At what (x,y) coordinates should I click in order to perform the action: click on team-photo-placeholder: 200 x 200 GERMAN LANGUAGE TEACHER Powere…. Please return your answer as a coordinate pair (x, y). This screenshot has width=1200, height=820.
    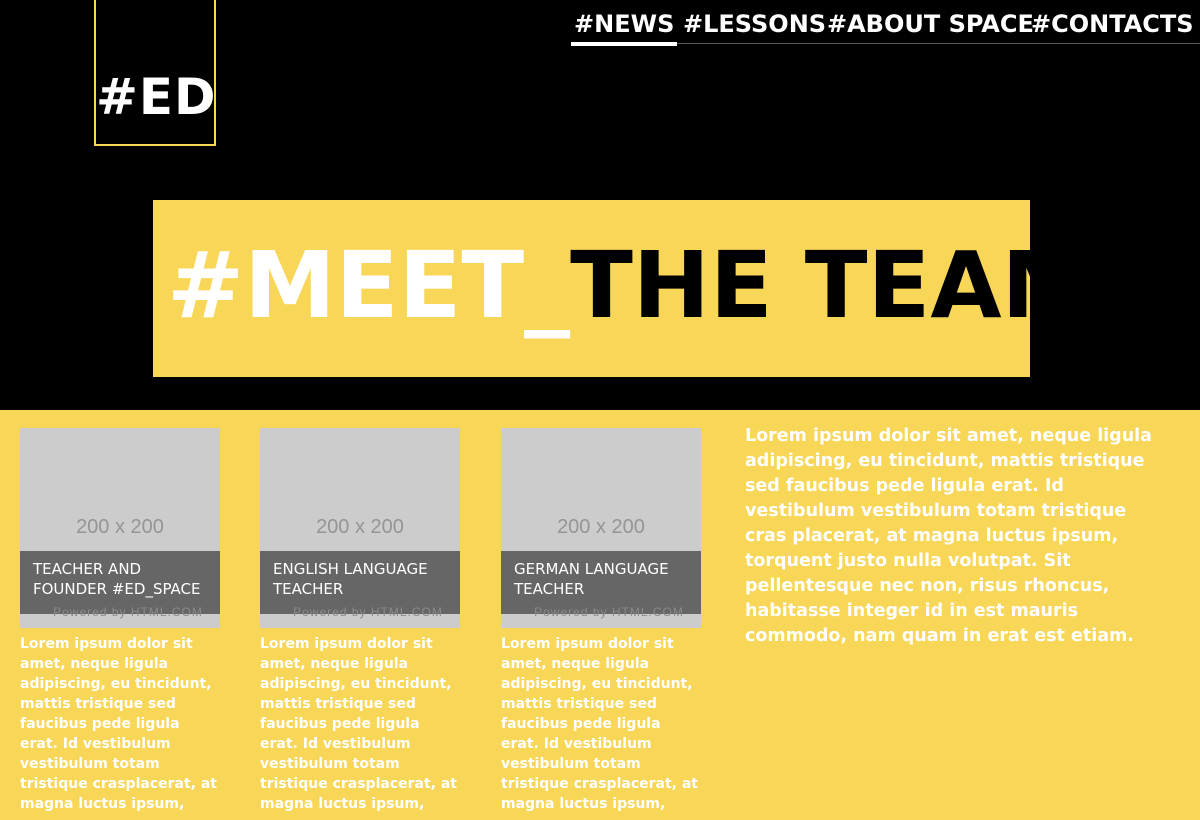
    Looking at the image, I should click on (601, 528).